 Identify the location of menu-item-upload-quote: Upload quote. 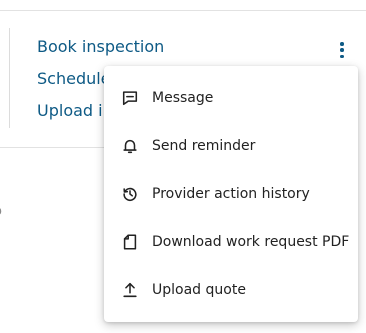
(231, 290).